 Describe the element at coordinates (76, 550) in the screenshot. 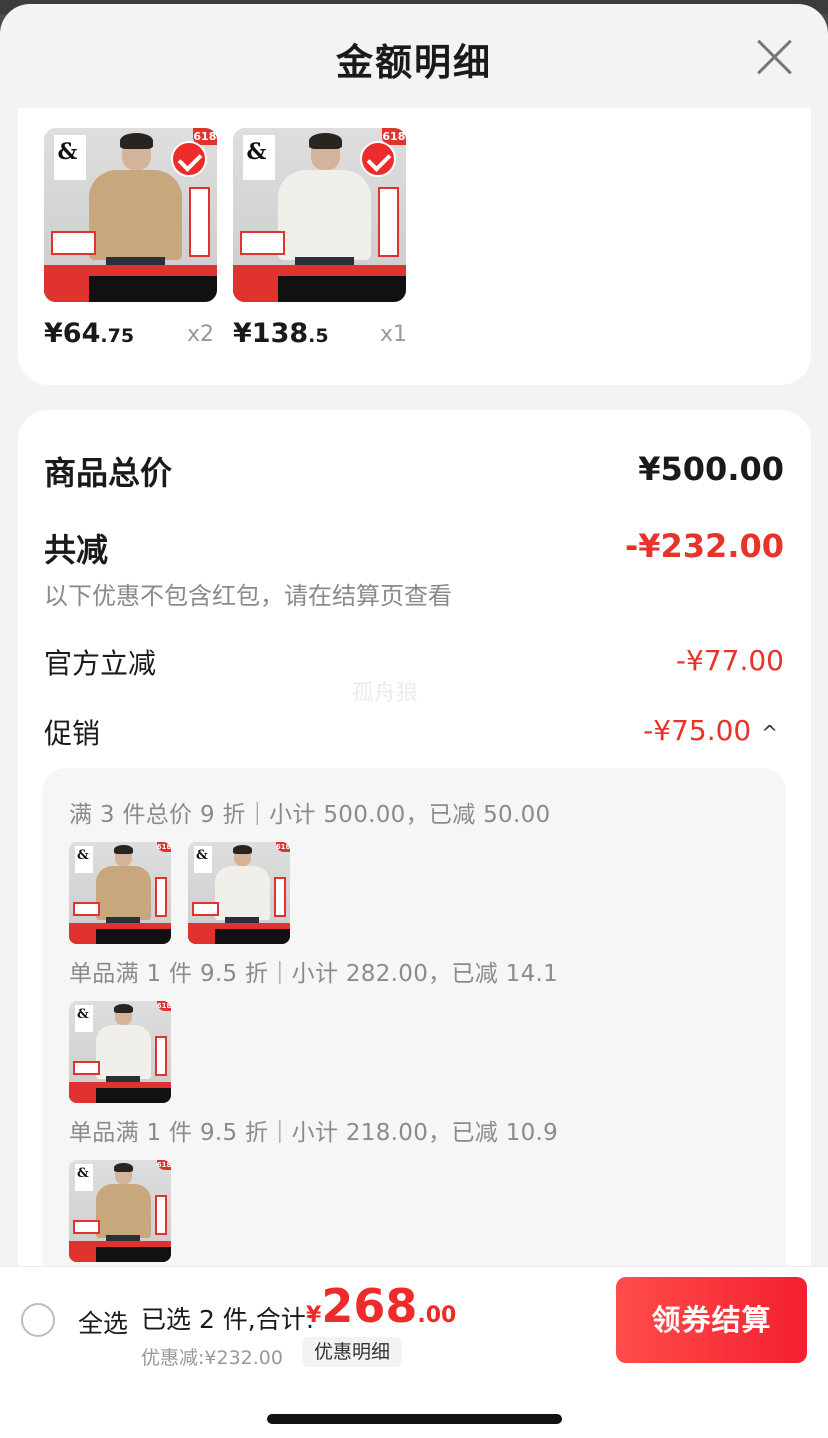

I see `total-reduction-label: 共减` at that location.